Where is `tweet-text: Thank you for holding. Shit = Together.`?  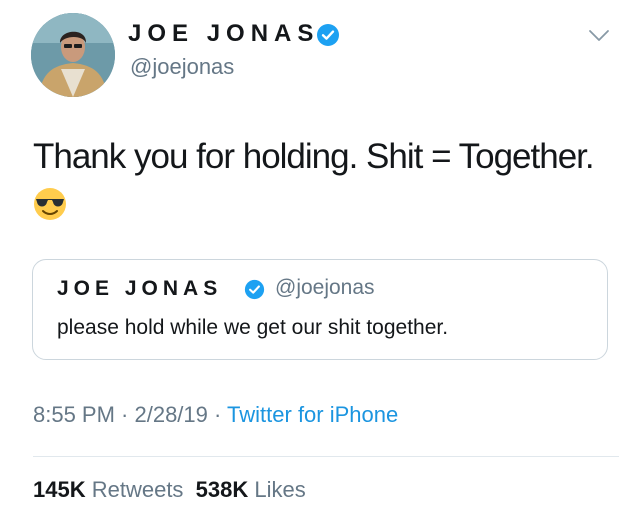 tweet-text: Thank you for holding. Shit = Together. is located at coordinates (314, 156).